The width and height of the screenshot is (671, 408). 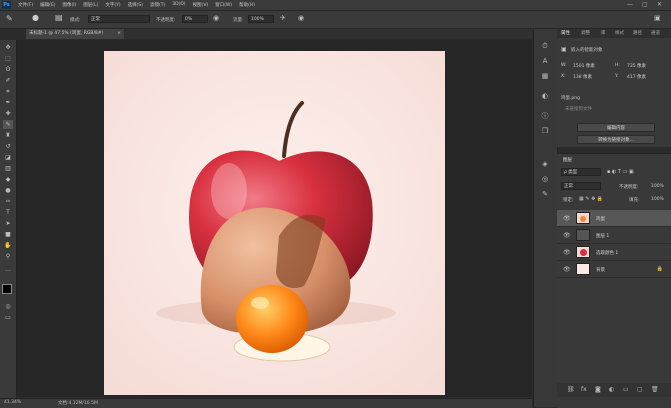 What do you see at coordinates (7, 289) in the screenshot?
I see `foreground-color-swatch` at bounding box center [7, 289].